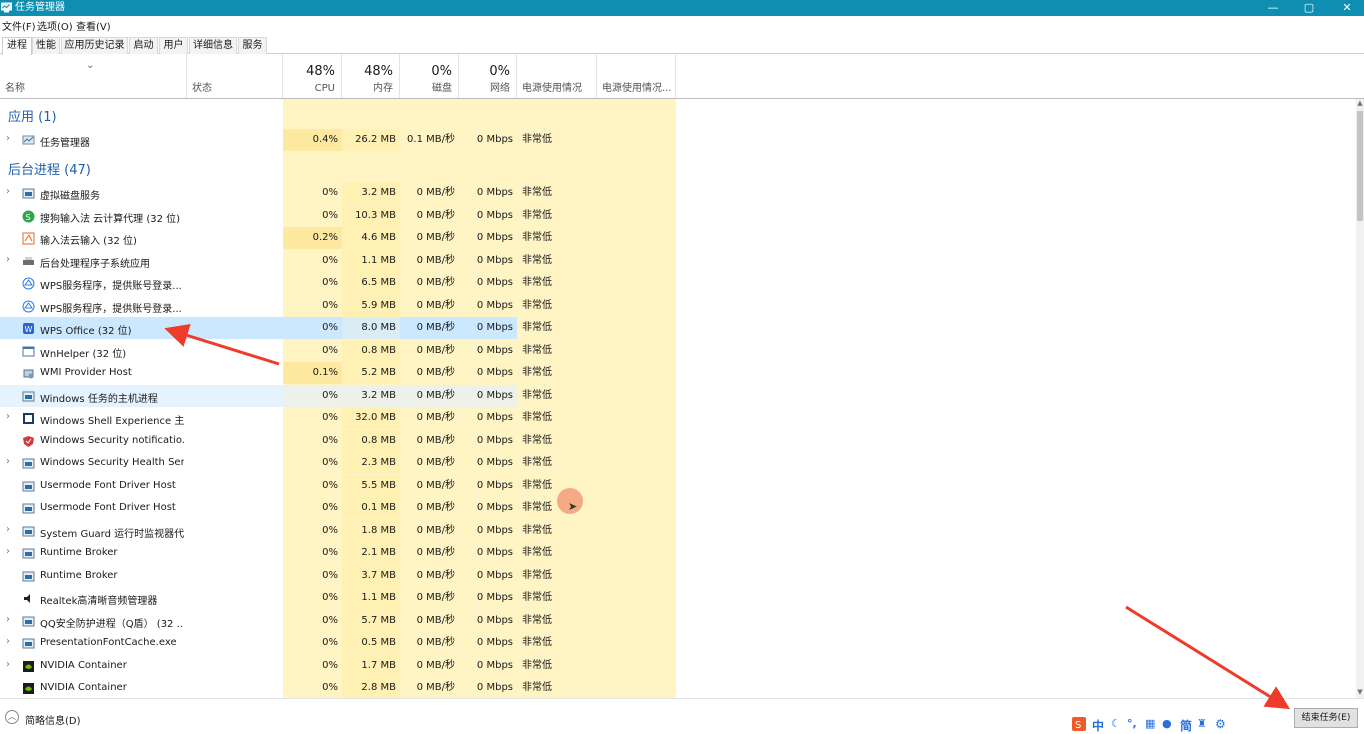 The width and height of the screenshot is (1364, 734). I want to click on process-name-cell: › Windows Shell Experience 主机, so click(141, 418).